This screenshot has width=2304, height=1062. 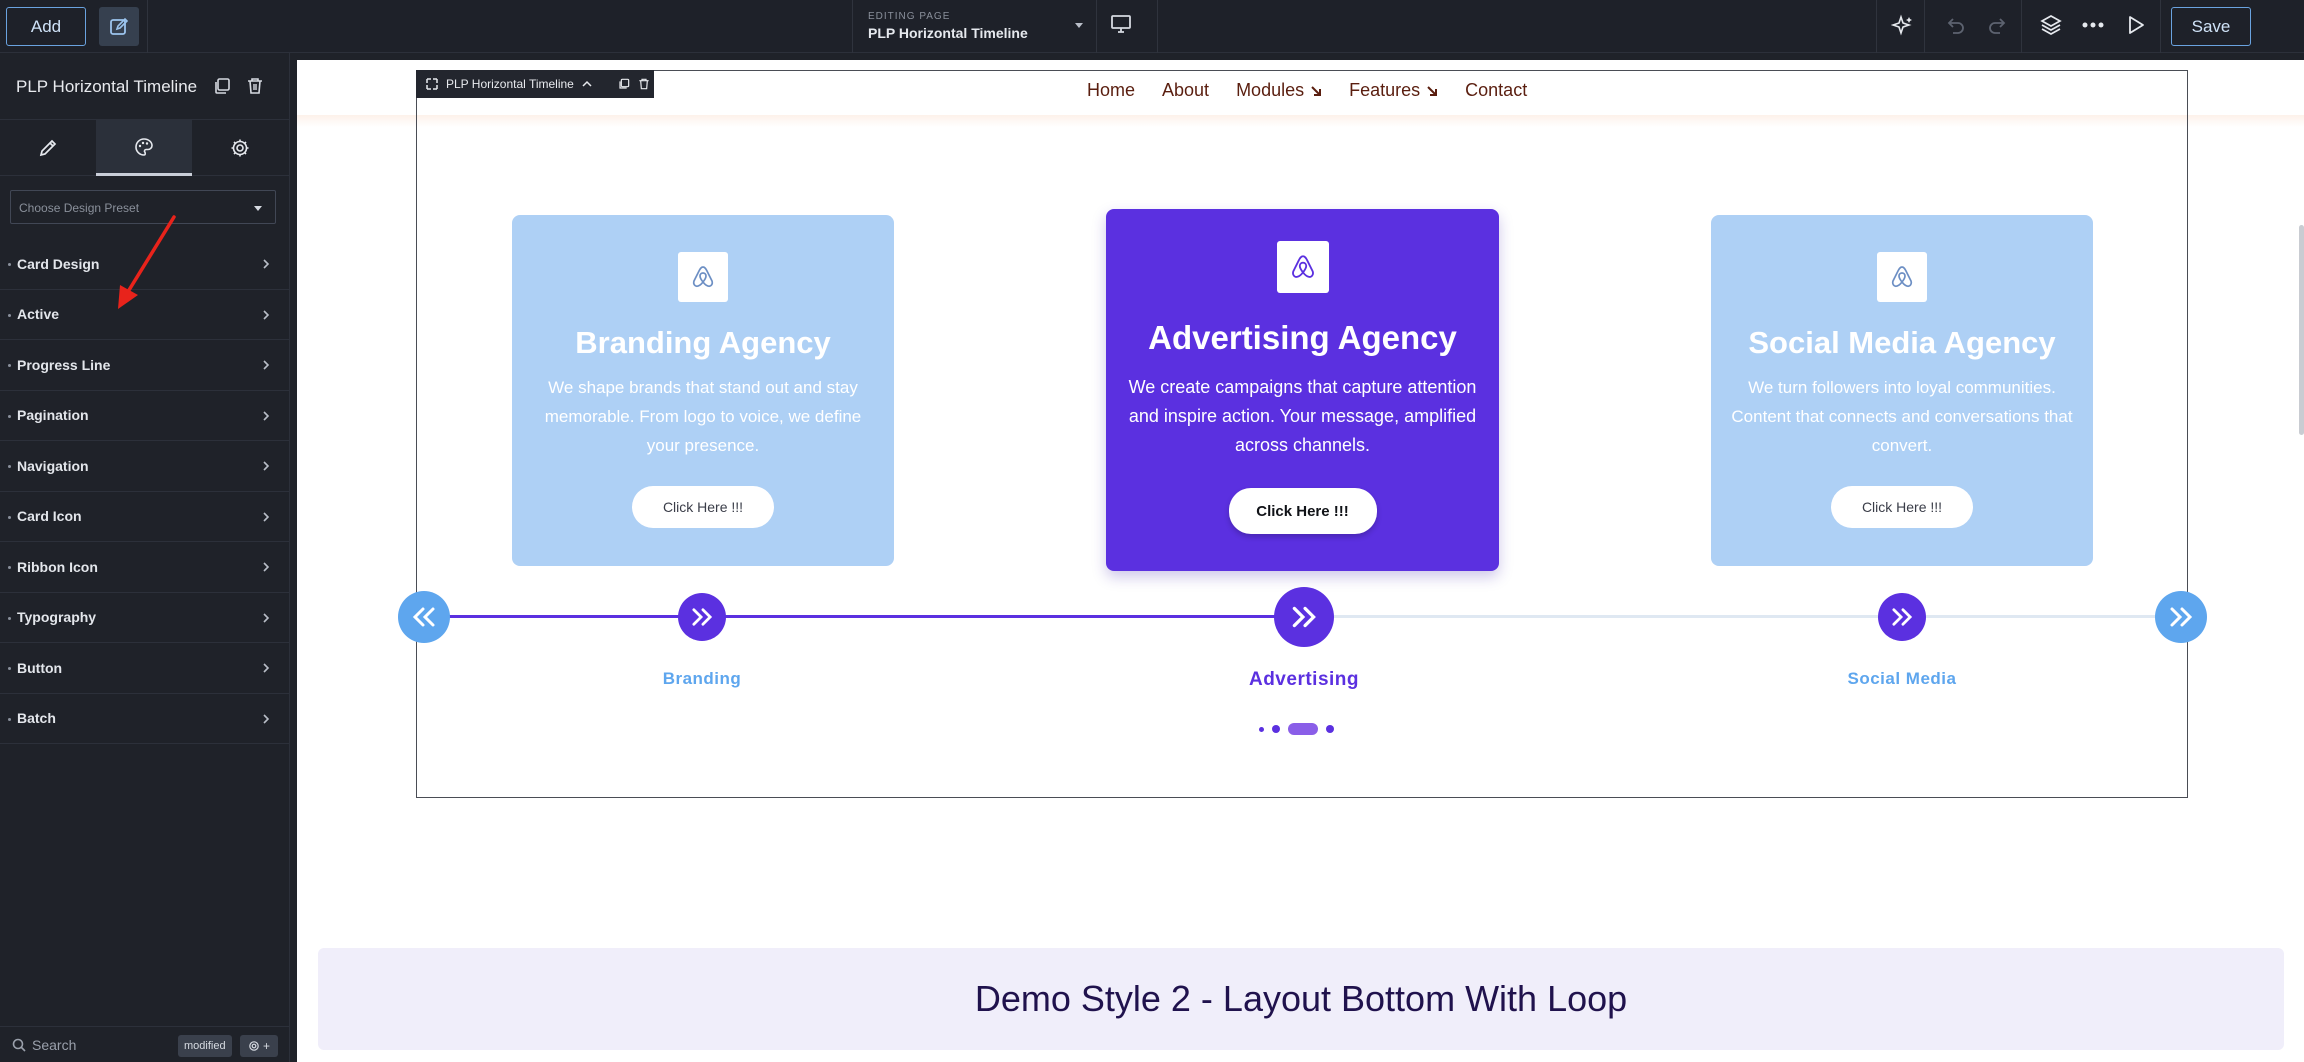 I want to click on pagination-dot-active, so click(x=1303, y=729).